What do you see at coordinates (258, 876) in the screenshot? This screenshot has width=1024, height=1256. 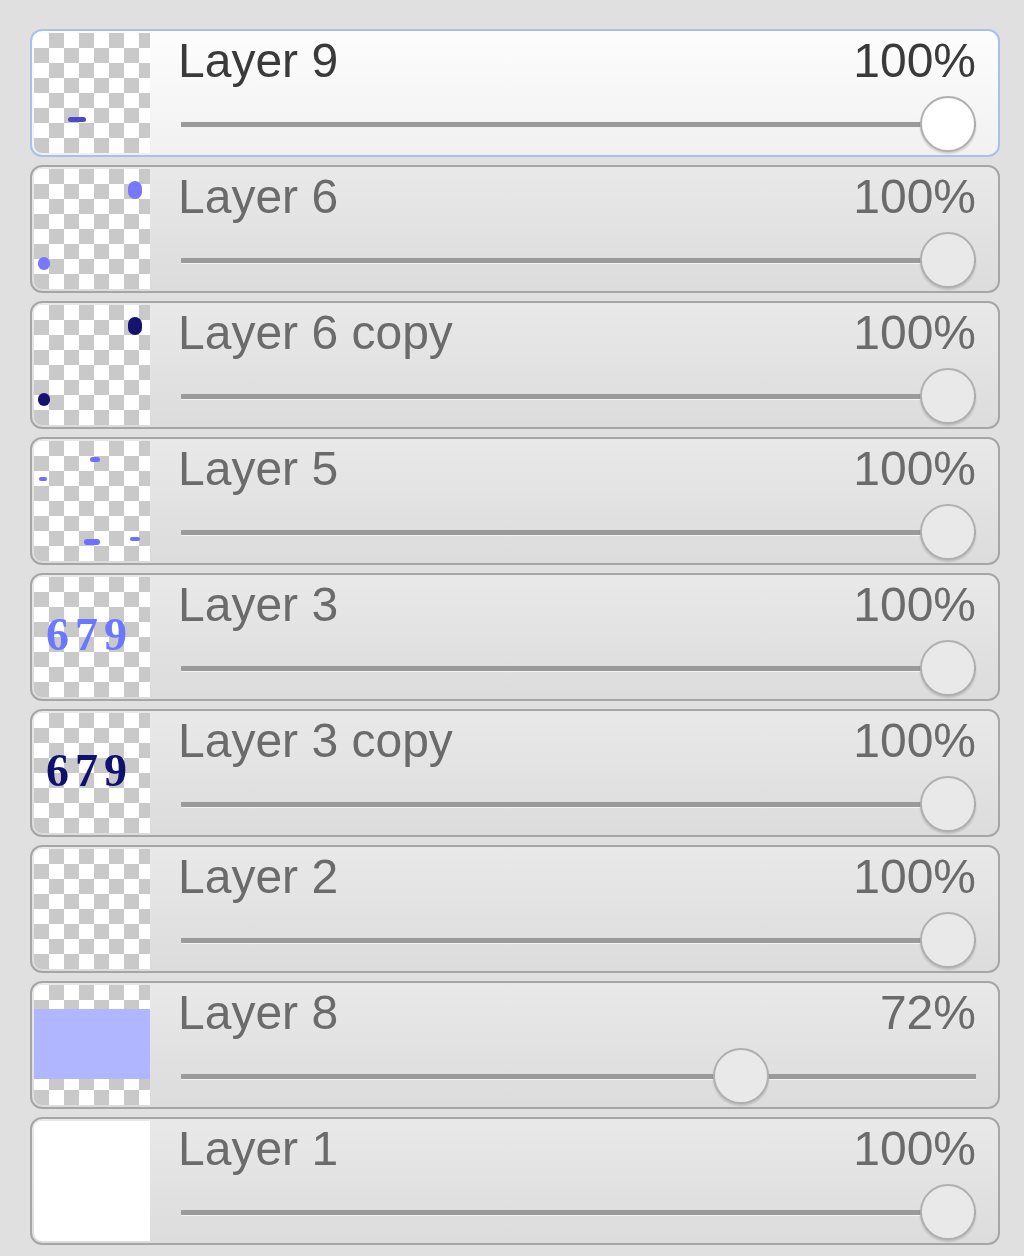 I see `layer-name: Layer 2` at bounding box center [258, 876].